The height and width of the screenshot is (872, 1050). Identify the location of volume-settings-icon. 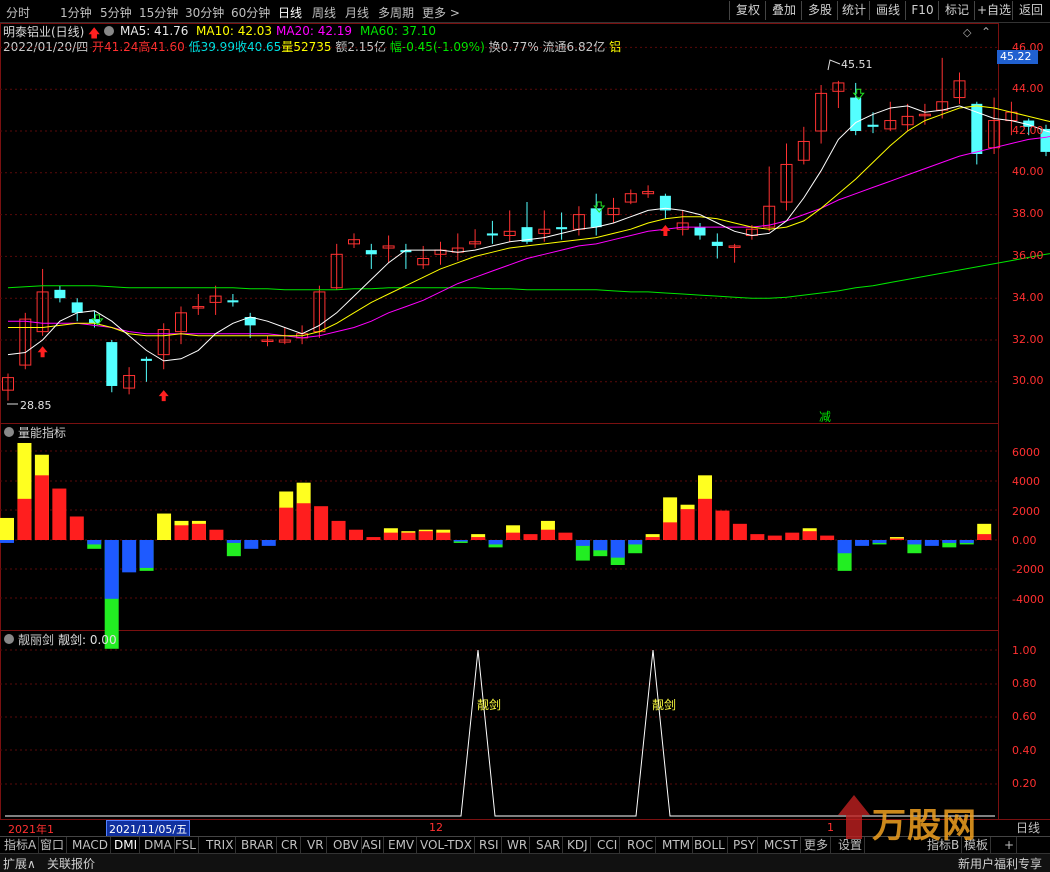
(9, 432).